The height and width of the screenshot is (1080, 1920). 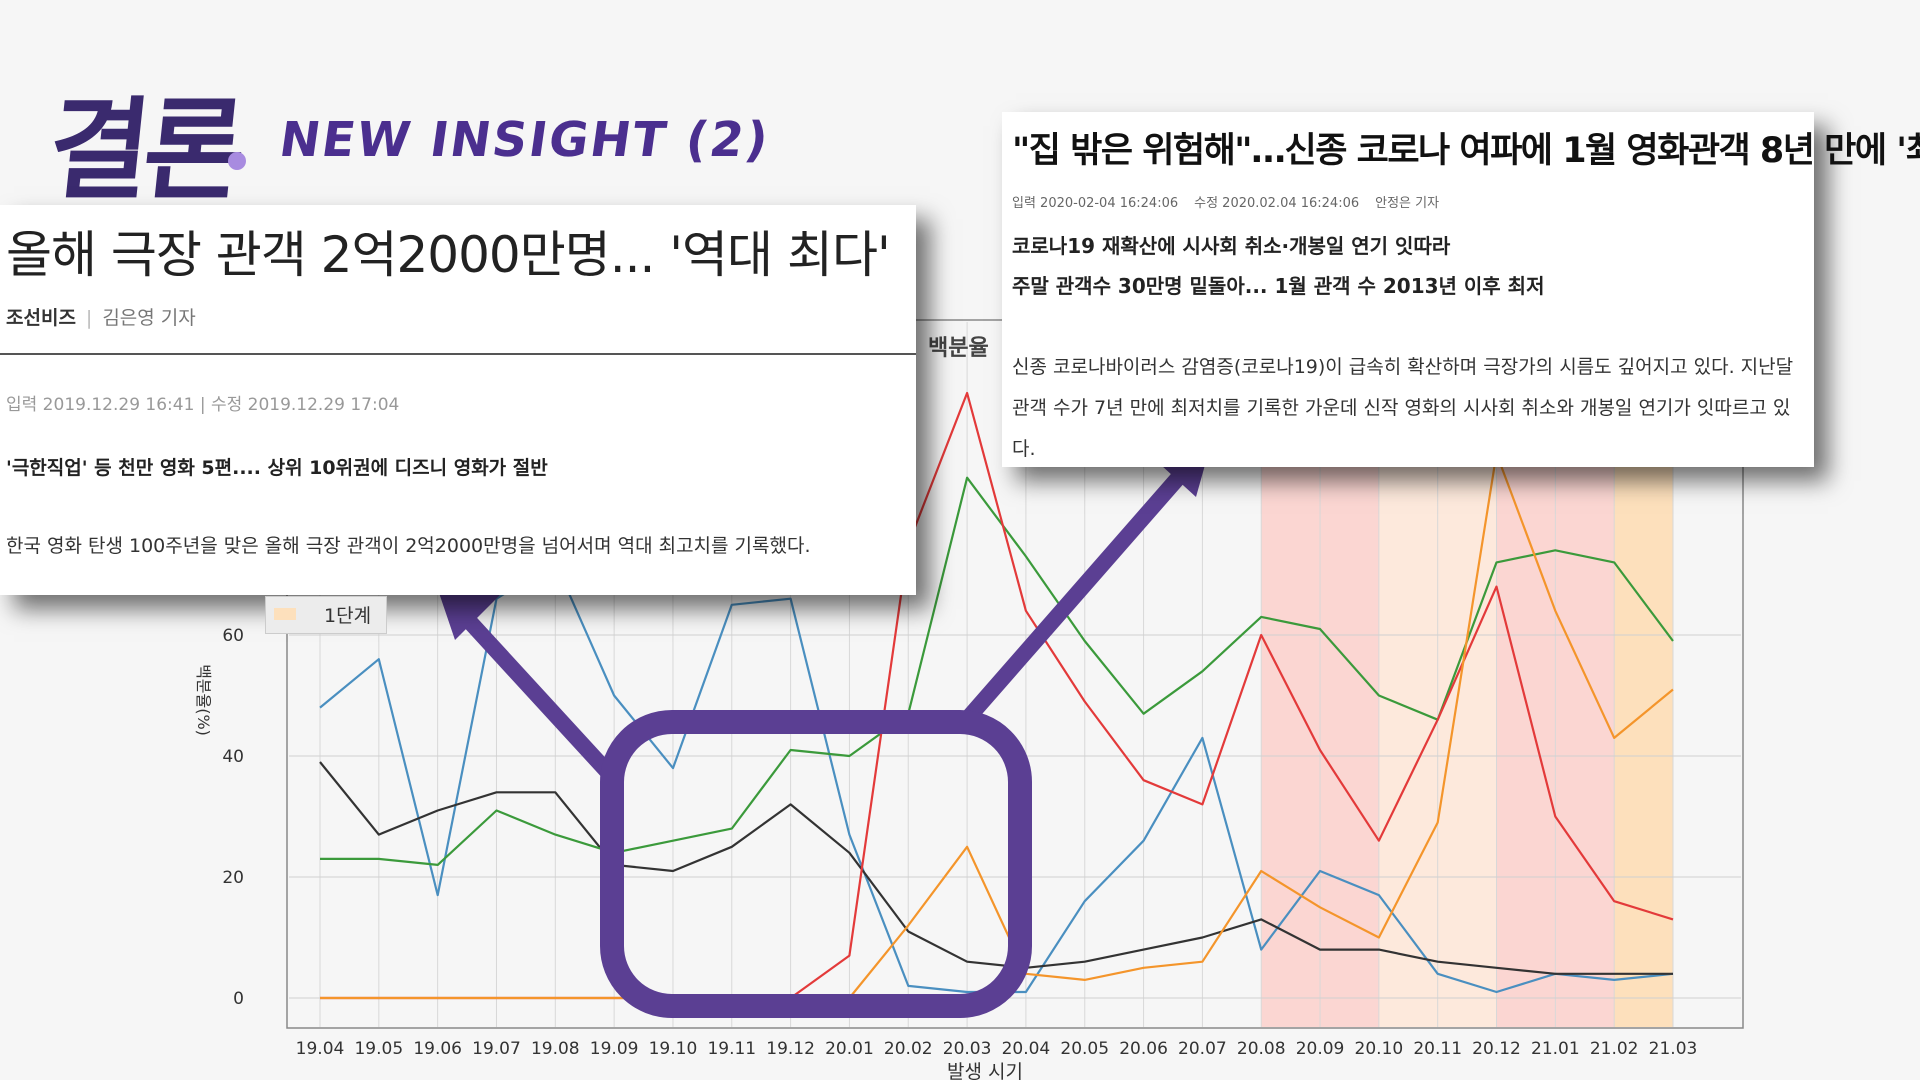 What do you see at coordinates (790, 1049) in the screenshot?
I see `x-tick-label: 19.12` at bounding box center [790, 1049].